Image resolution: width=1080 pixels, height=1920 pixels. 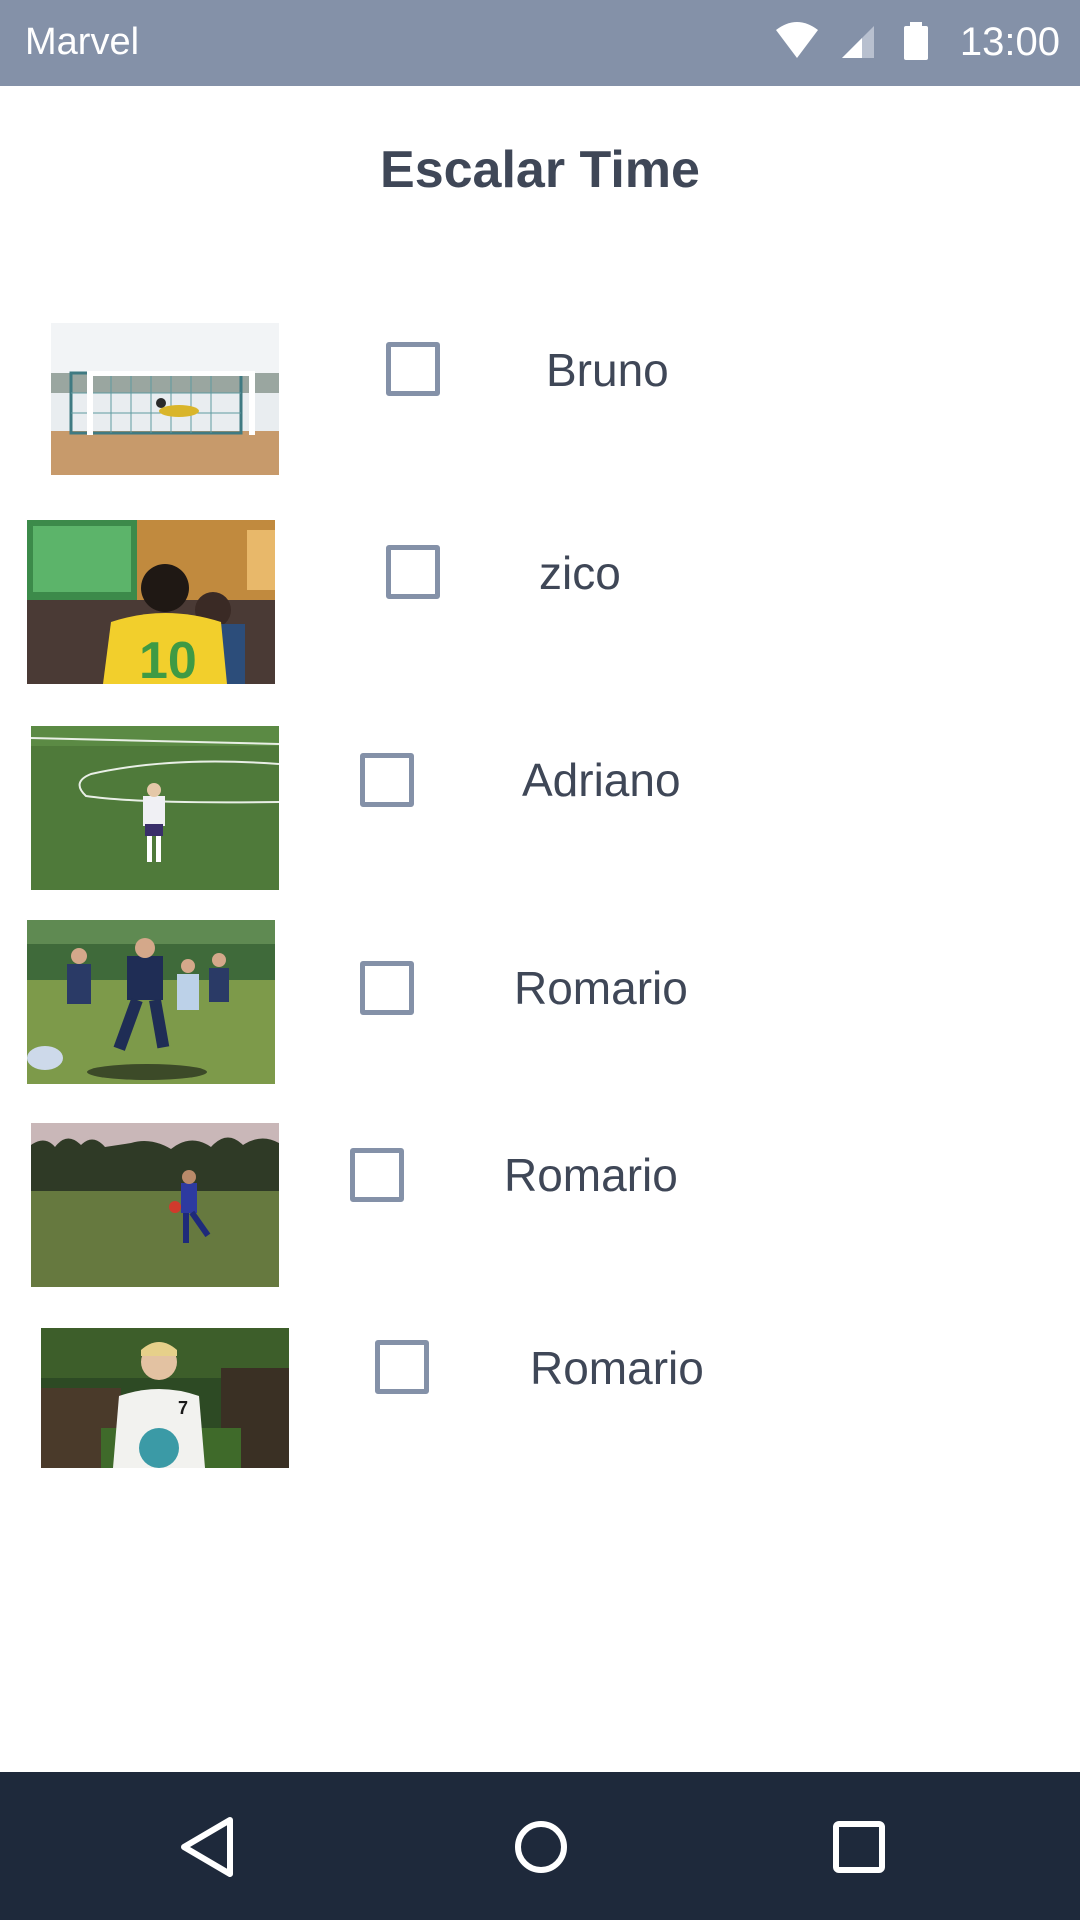 I want to click on player-holding-ball-photo: 7, so click(x=165, y=1398).